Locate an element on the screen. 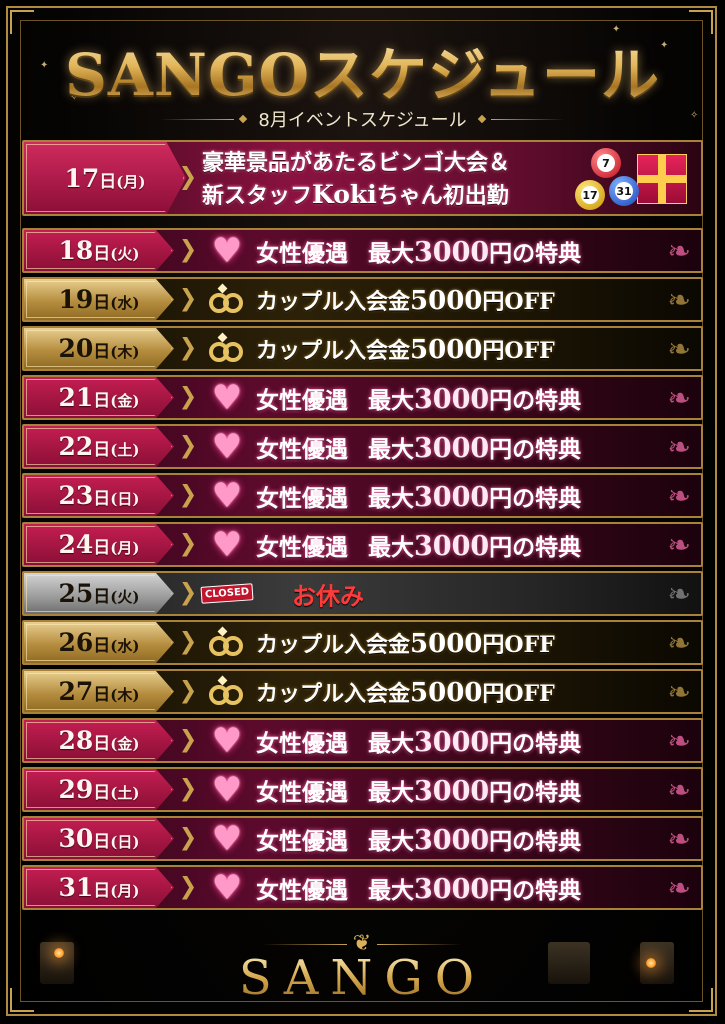 Image resolution: width=725 pixels, height=1024 pixels. schedule-row: 22日(土) ♥ 女性優遇 最大3000円の特典 ❧ is located at coordinates (362, 446).